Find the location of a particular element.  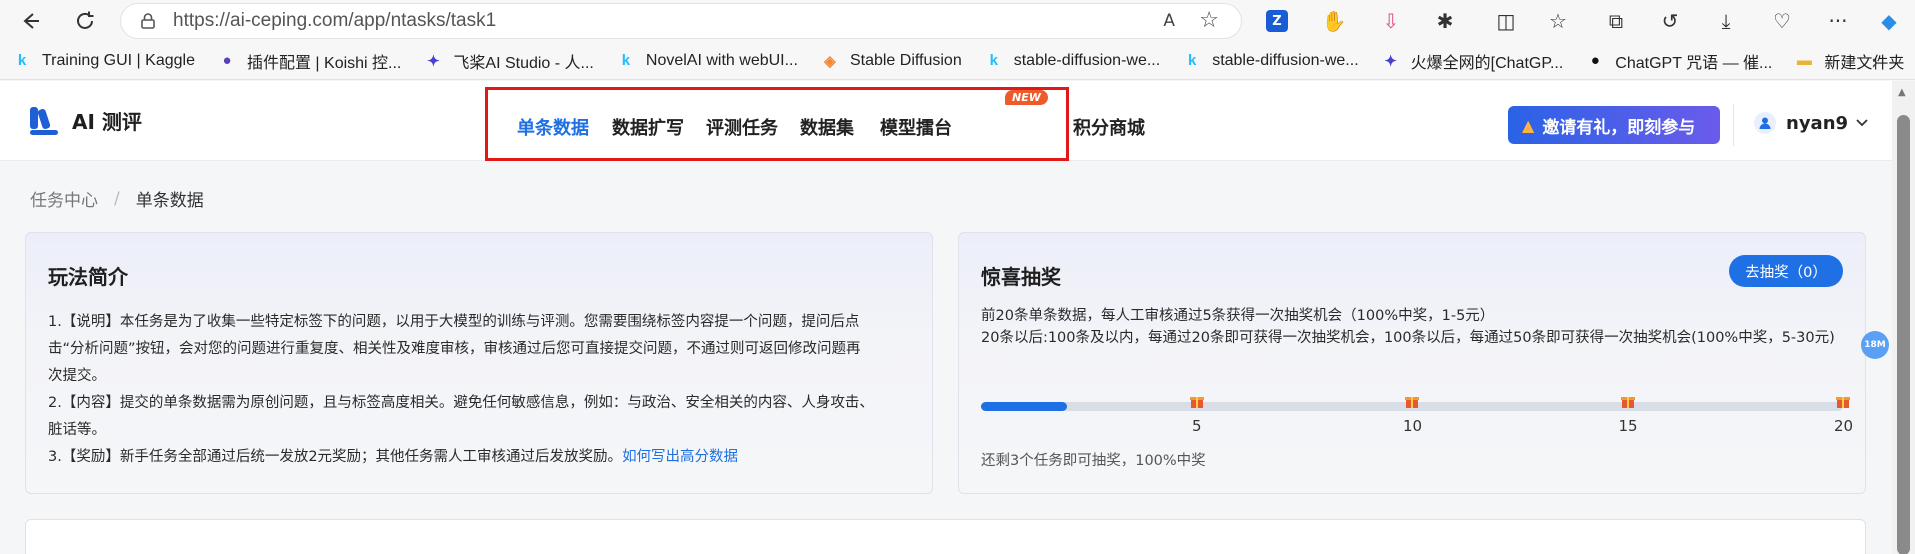

koishi-icon: ● is located at coordinates (227, 60).